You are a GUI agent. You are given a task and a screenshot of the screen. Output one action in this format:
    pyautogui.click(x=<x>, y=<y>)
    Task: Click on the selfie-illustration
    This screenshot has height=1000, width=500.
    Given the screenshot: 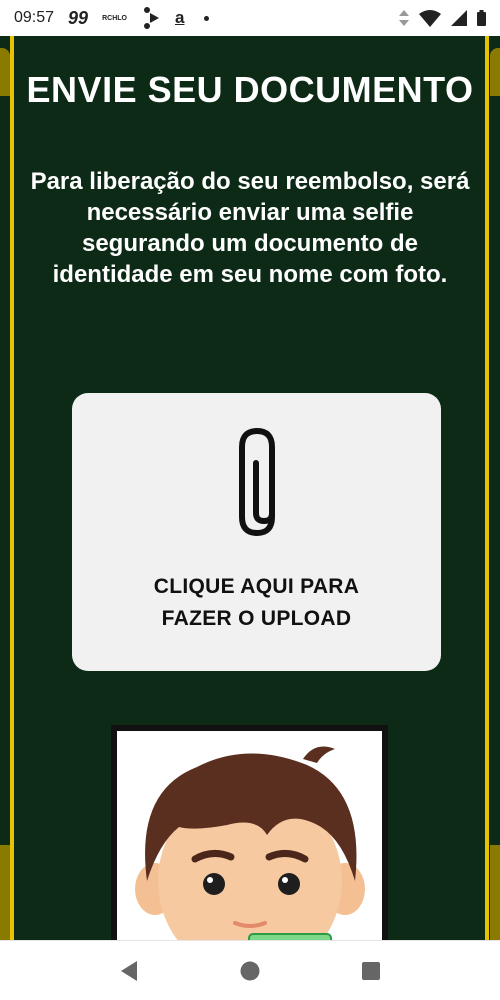 What is the action you would take?
    pyautogui.click(x=249, y=838)
    